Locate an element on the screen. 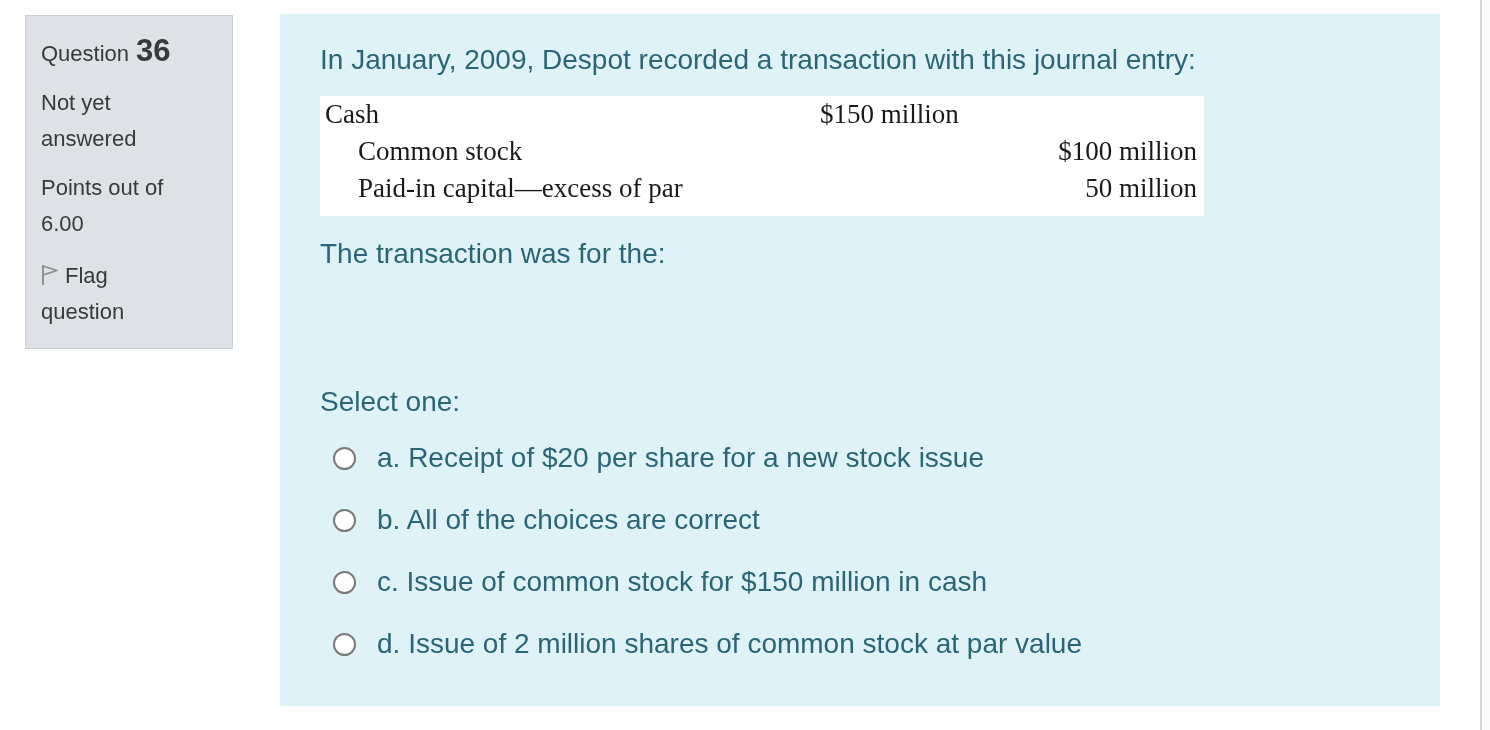 The width and height of the screenshot is (1490, 730). credit-amount: 50 million is located at coordinates (1140, 188).